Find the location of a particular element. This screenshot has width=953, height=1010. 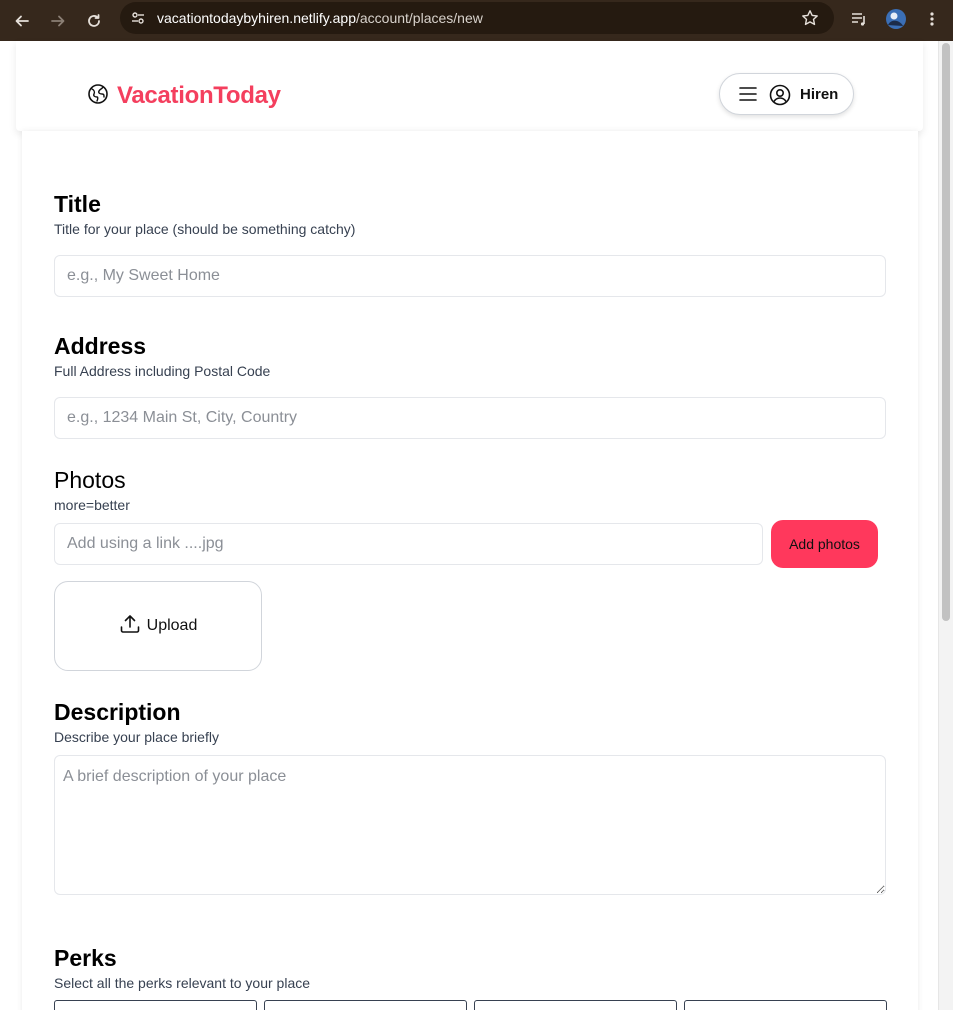

upload-label: Upload is located at coordinates (172, 625).